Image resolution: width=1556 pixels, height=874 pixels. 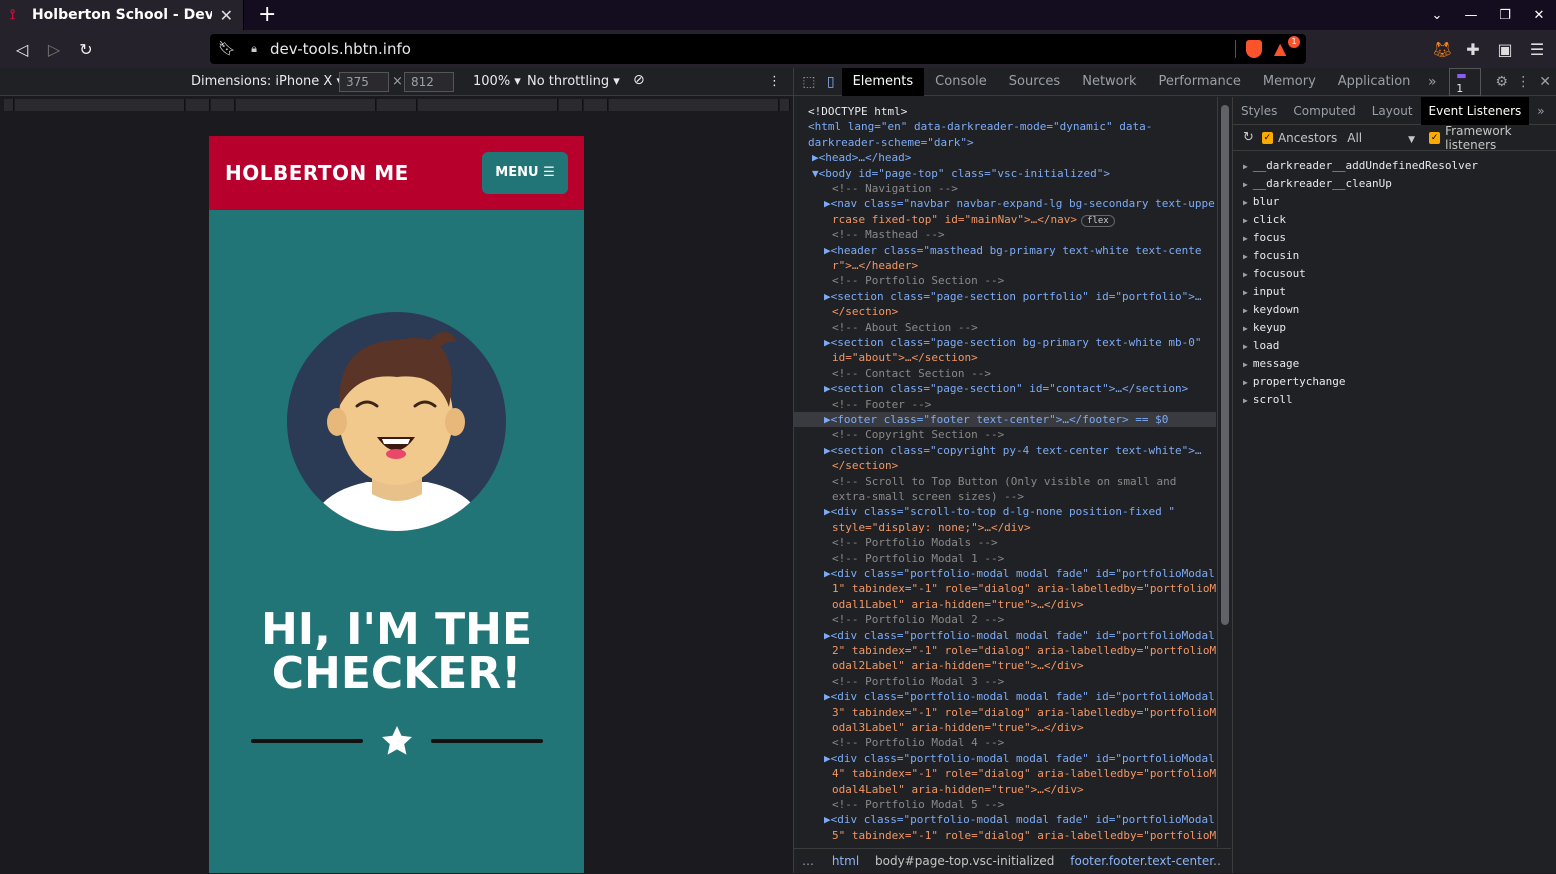 I want to click on tab-search-chevron-icon: ⌄, so click(x=1437, y=15).